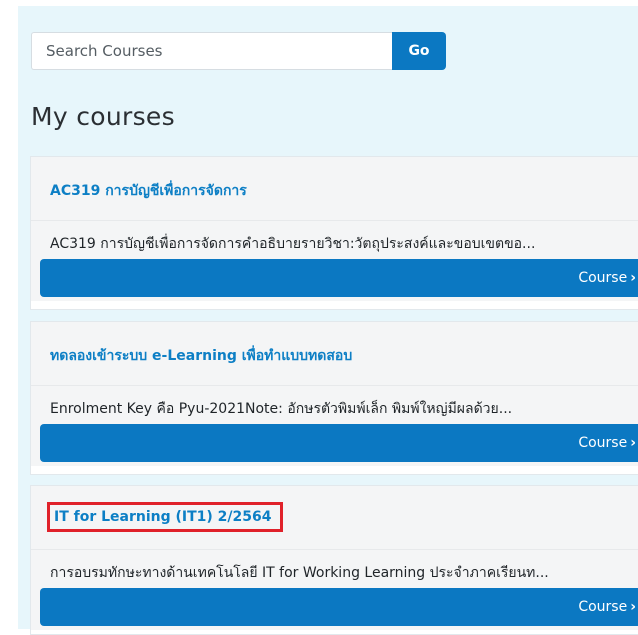 This screenshot has width=638, height=635. I want to click on search-go-button: Go, so click(419, 51).